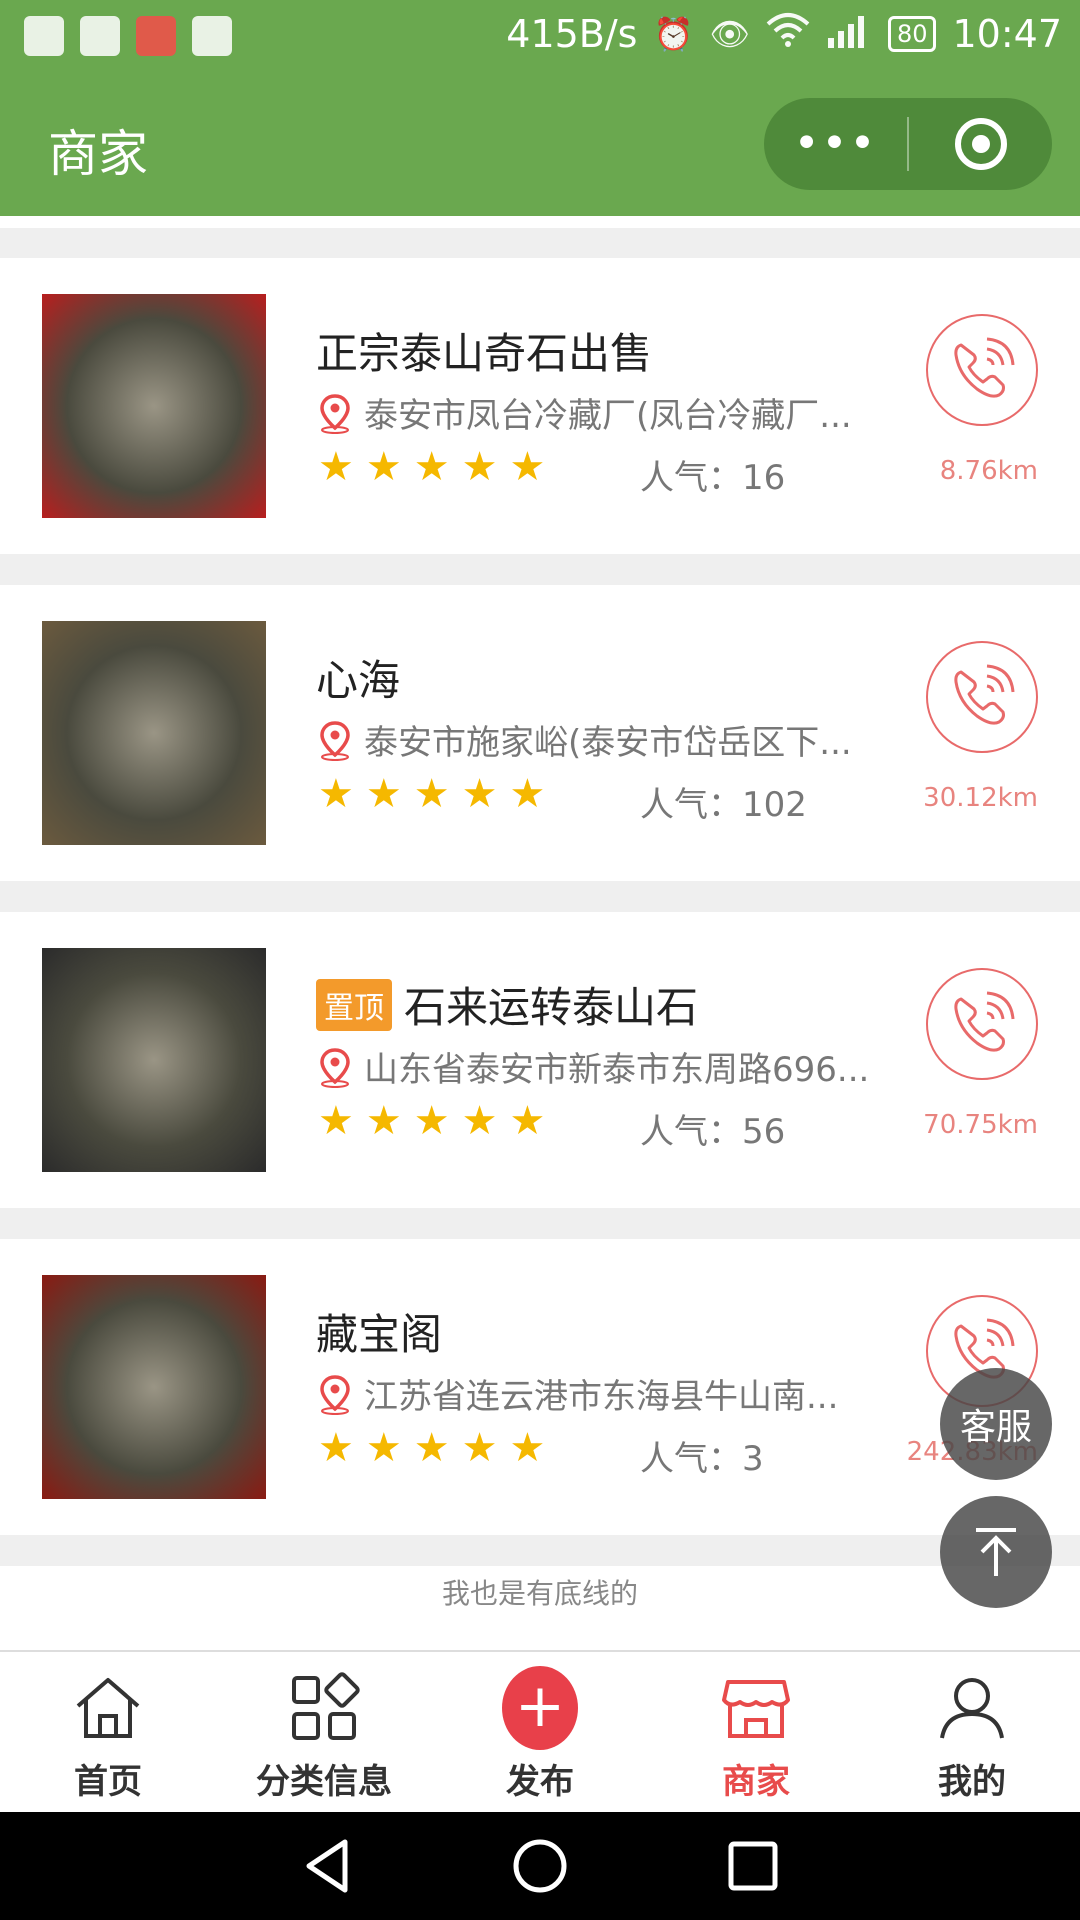  What do you see at coordinates (996, 1424) in the screenshot?
I see `customer-service-button: 客服` at bounding box center [996, 1424].